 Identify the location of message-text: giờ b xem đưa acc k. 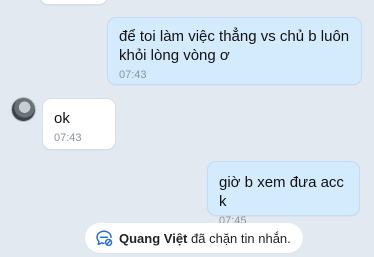
(281, 192).